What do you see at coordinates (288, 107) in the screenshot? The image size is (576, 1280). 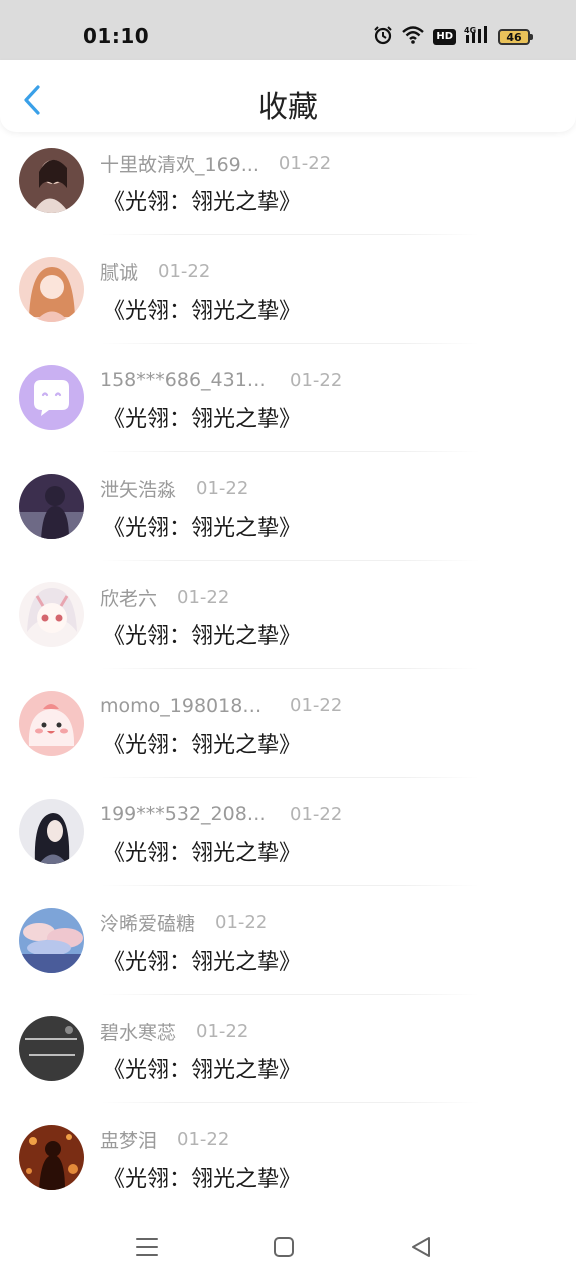 I see `page-title: 收藏` at bounding box center [288, 107].